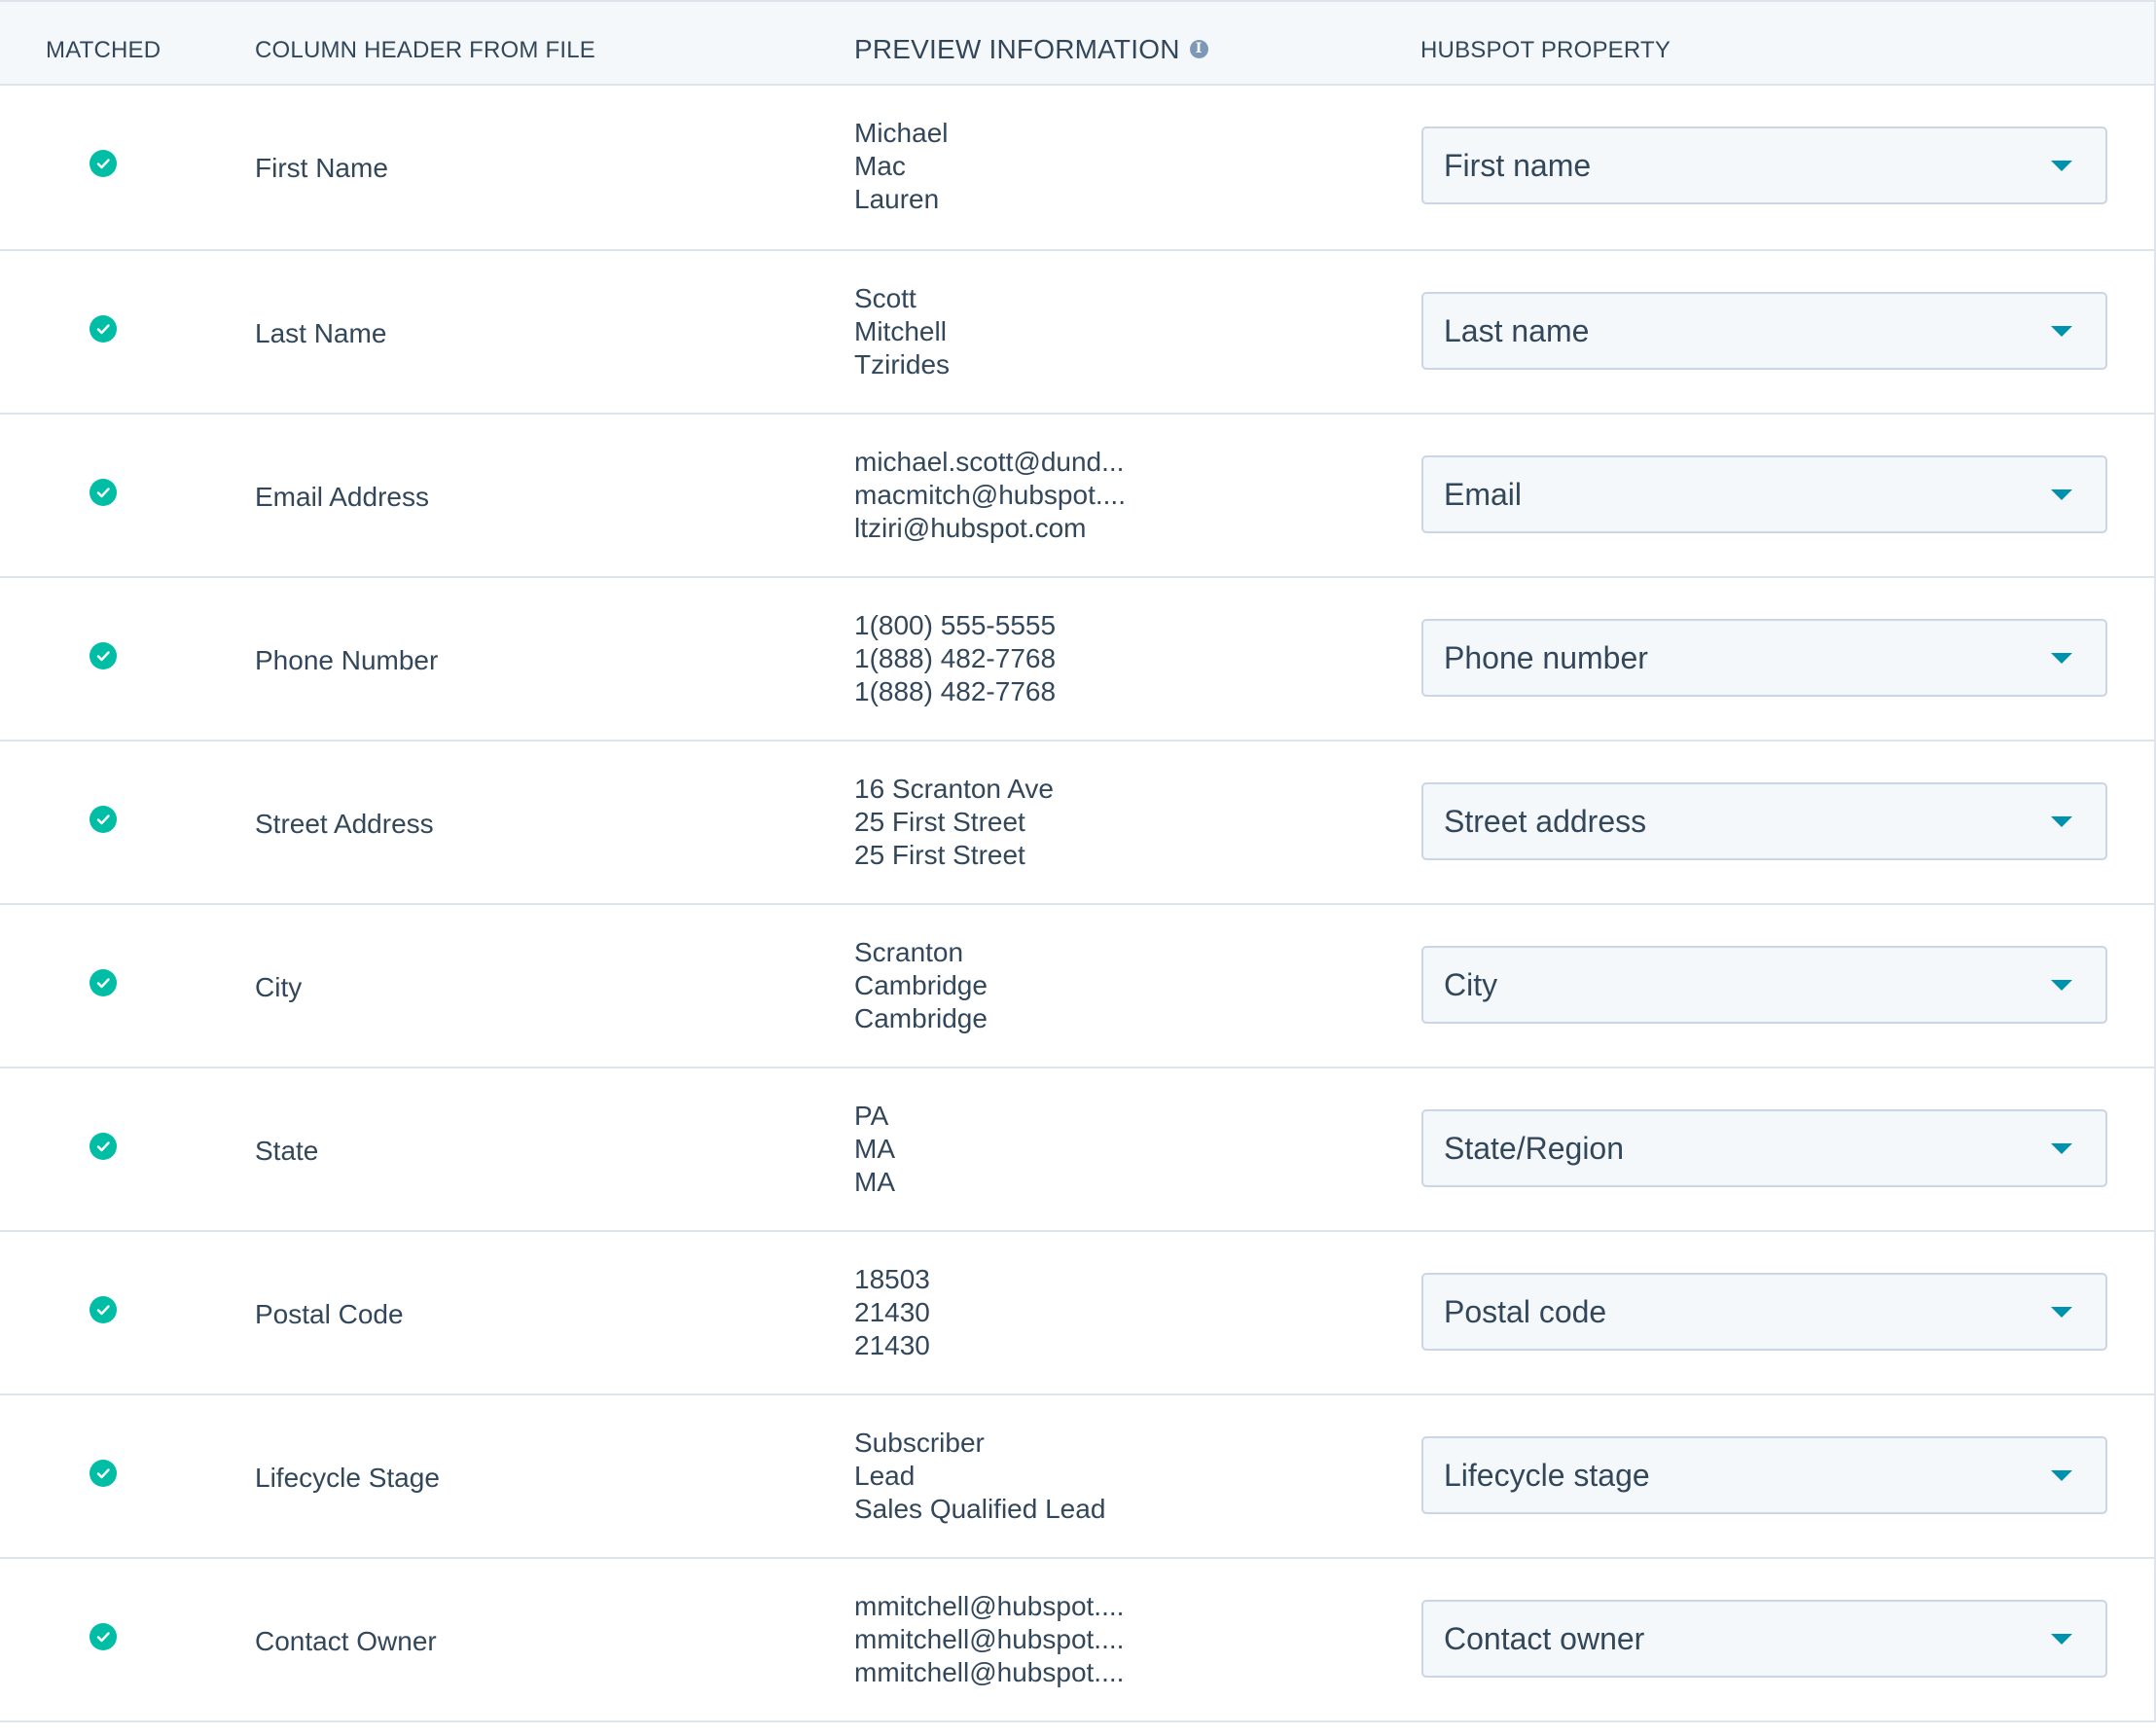  Describe the element at coordinates (1764, 1148) in the screenshot. I see `hubspot-property-dropdown: State/Region` at that location.